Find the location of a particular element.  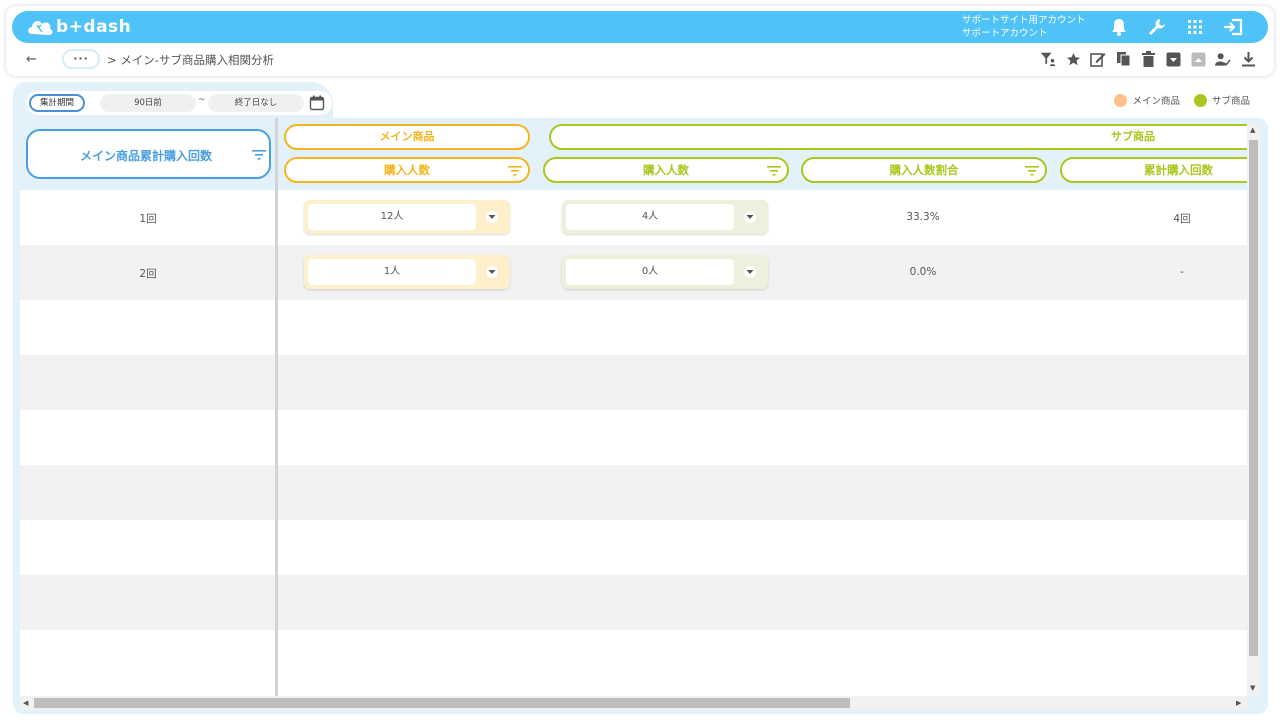

main-buyers-value: 1人 is located at coordinates (392, 272).